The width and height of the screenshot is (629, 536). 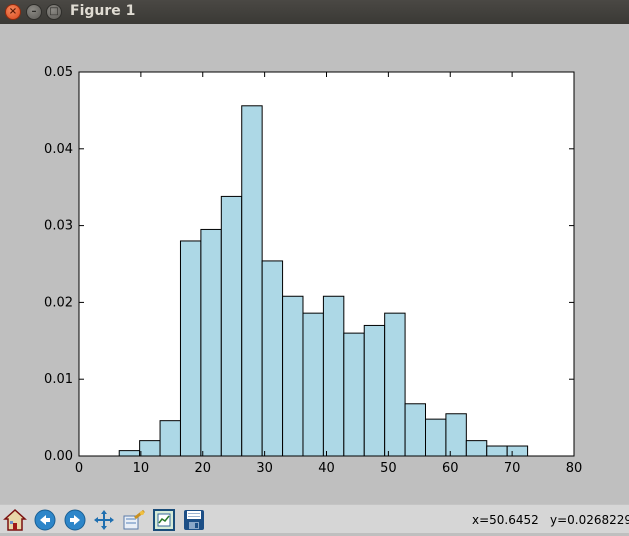 I want to click on maximize-window-button: □, so click(x=54, y=12).